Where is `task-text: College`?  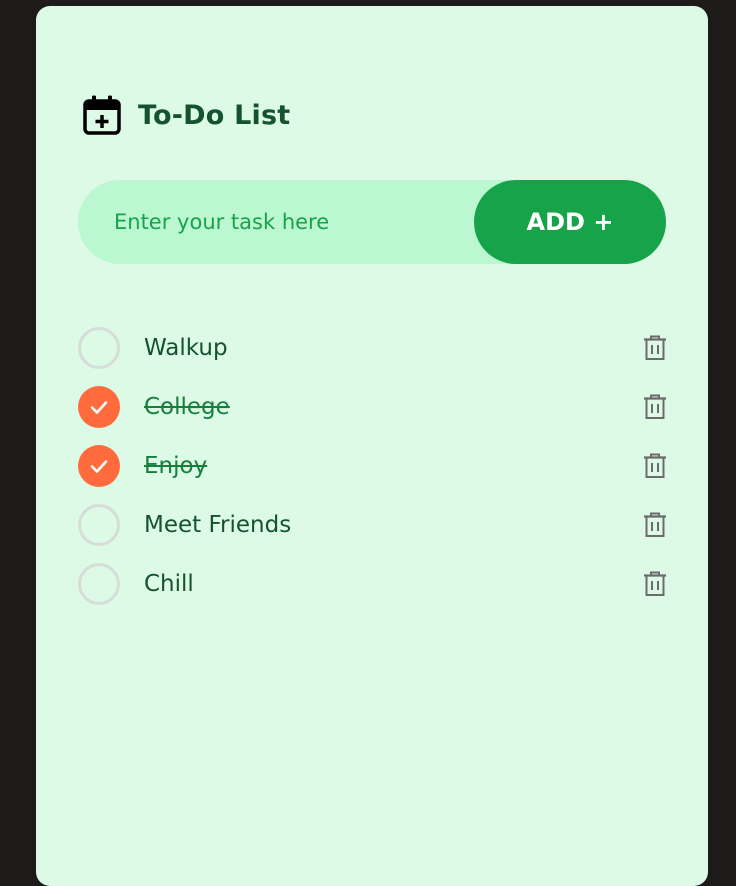 task-text: College is located at coordinates (187, 406).